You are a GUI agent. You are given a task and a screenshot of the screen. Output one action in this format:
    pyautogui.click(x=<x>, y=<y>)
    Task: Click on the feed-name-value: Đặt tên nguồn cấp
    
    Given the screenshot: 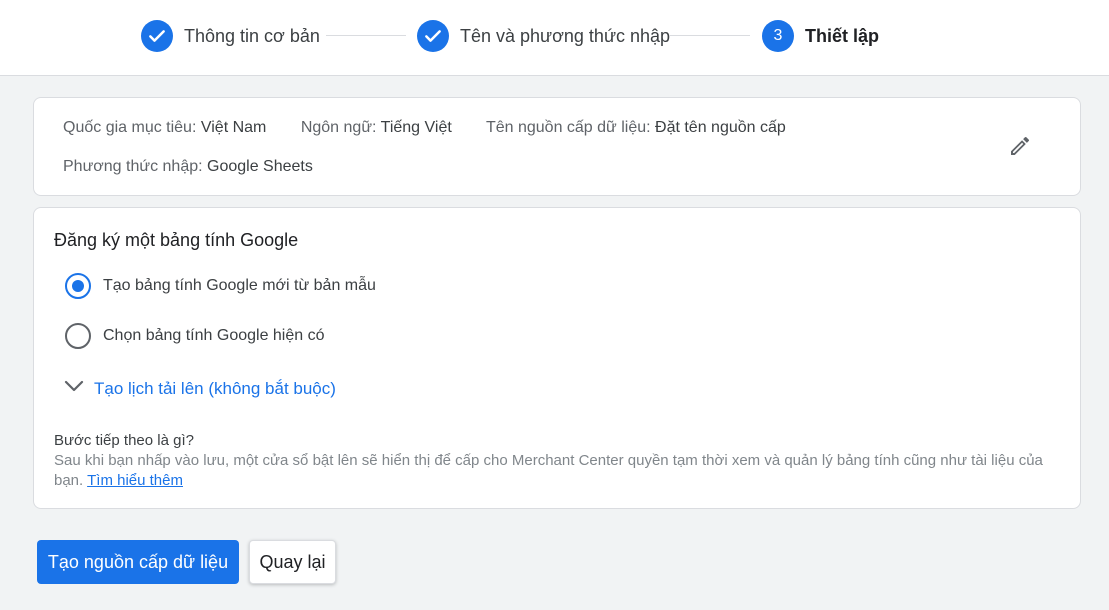 What is the action you would take?
    pyautogui.click(x=720, y=127)
    